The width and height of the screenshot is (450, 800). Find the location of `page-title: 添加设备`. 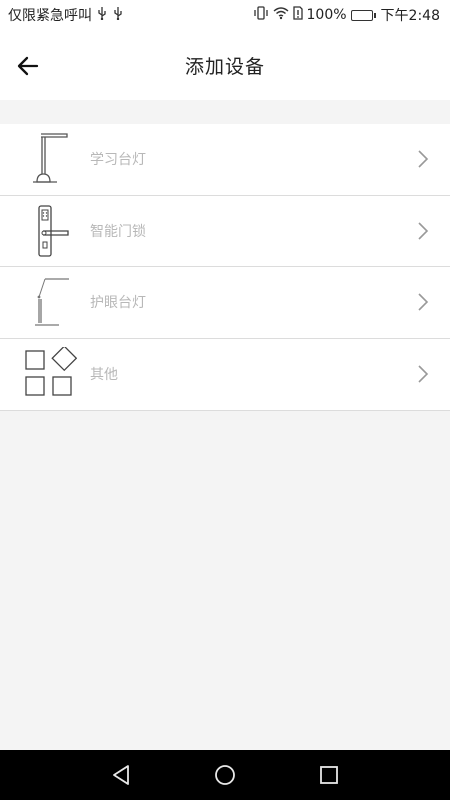

page-title: 添加设备 is located at coordinates (224, 66).